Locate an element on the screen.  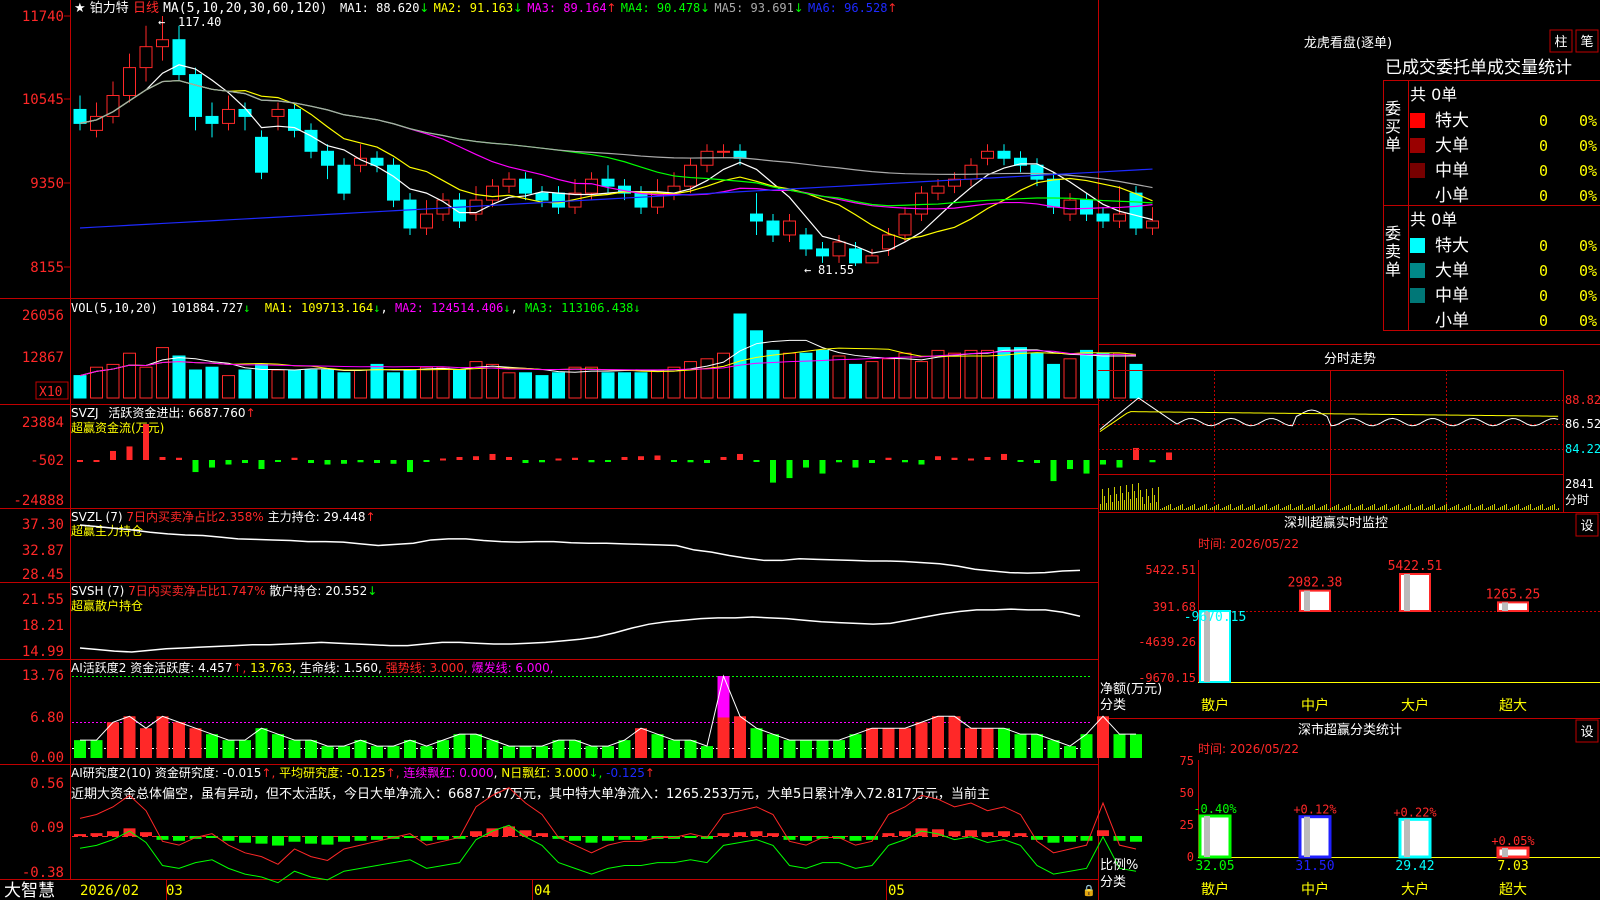
favorite-star-icon: ★ is located at coordinates (80, 8).